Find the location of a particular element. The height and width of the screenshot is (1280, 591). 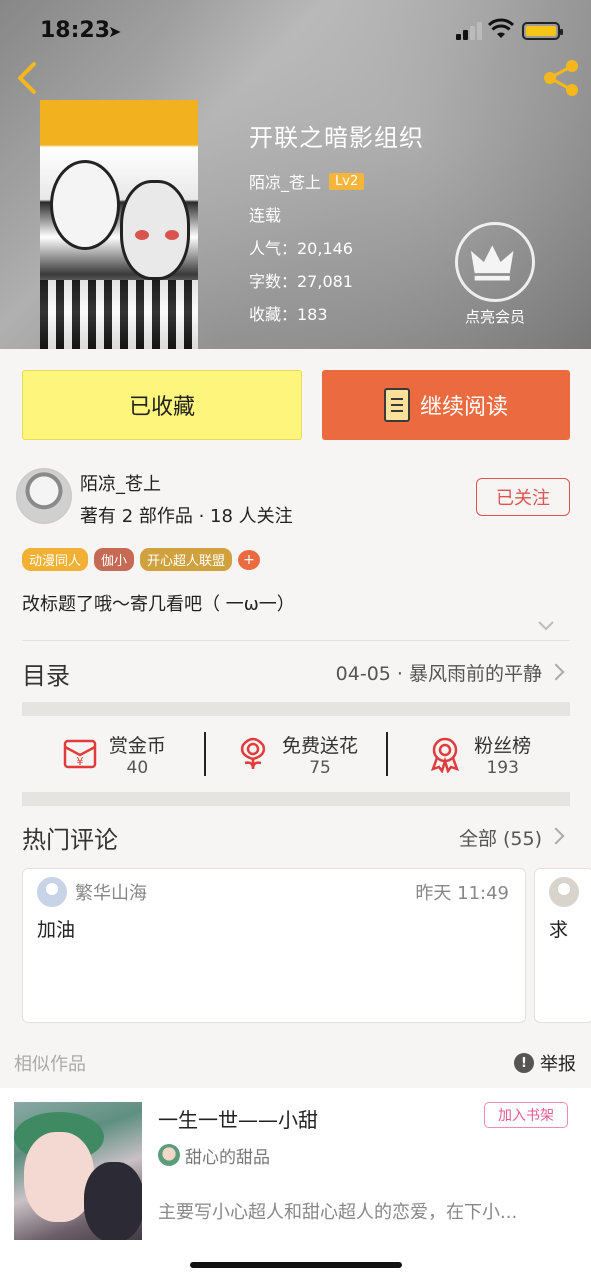

fan-ranking-label: 粉丝榜 is located at coordinates (503, 745).